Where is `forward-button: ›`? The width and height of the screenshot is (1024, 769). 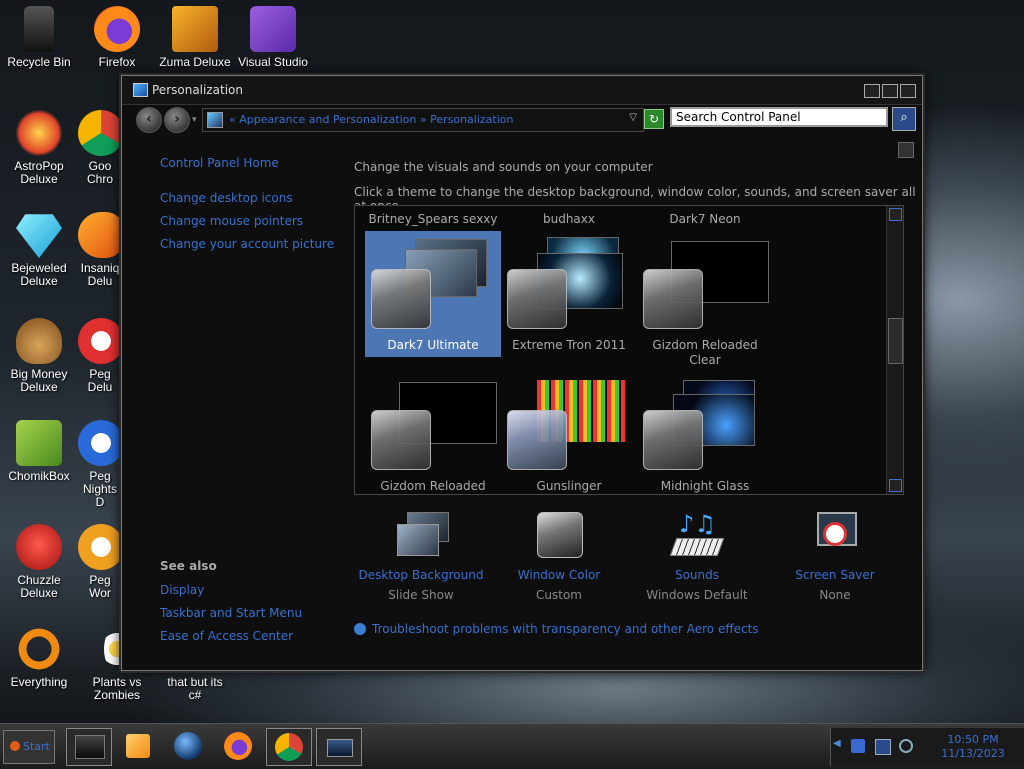
forward-button: › is located at coordinates (177, 120).